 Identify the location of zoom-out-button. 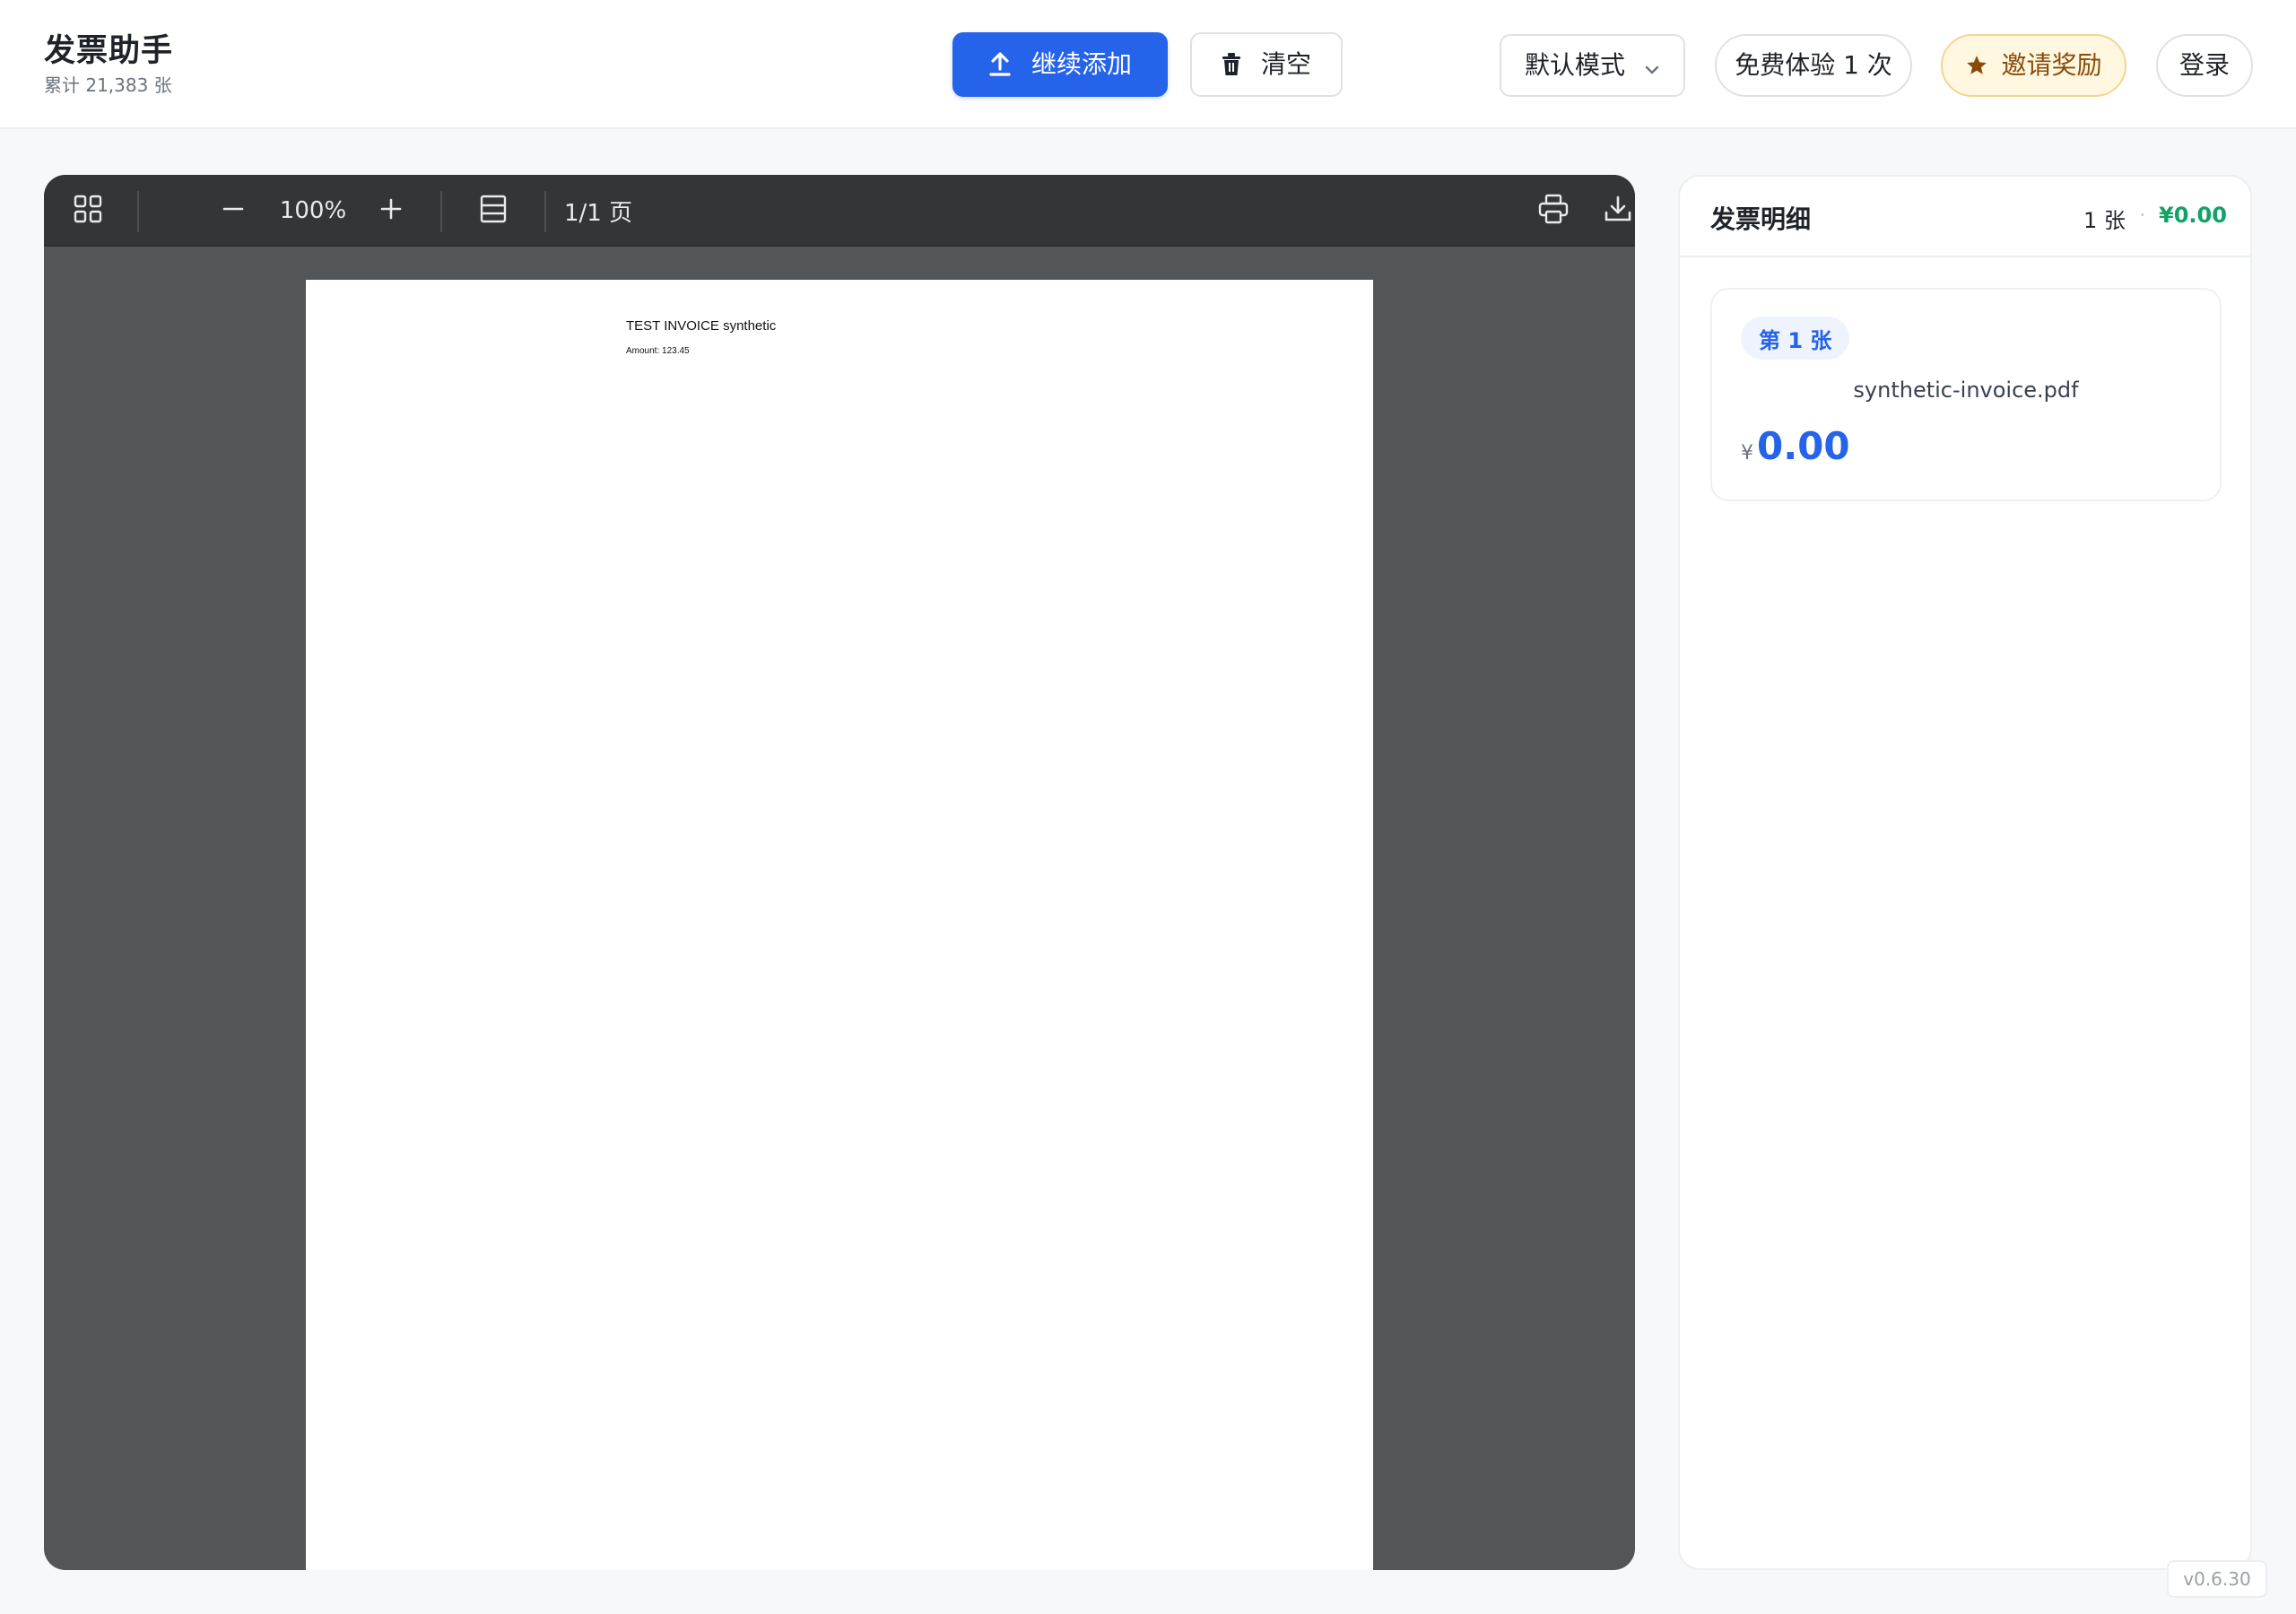
(233, 211).